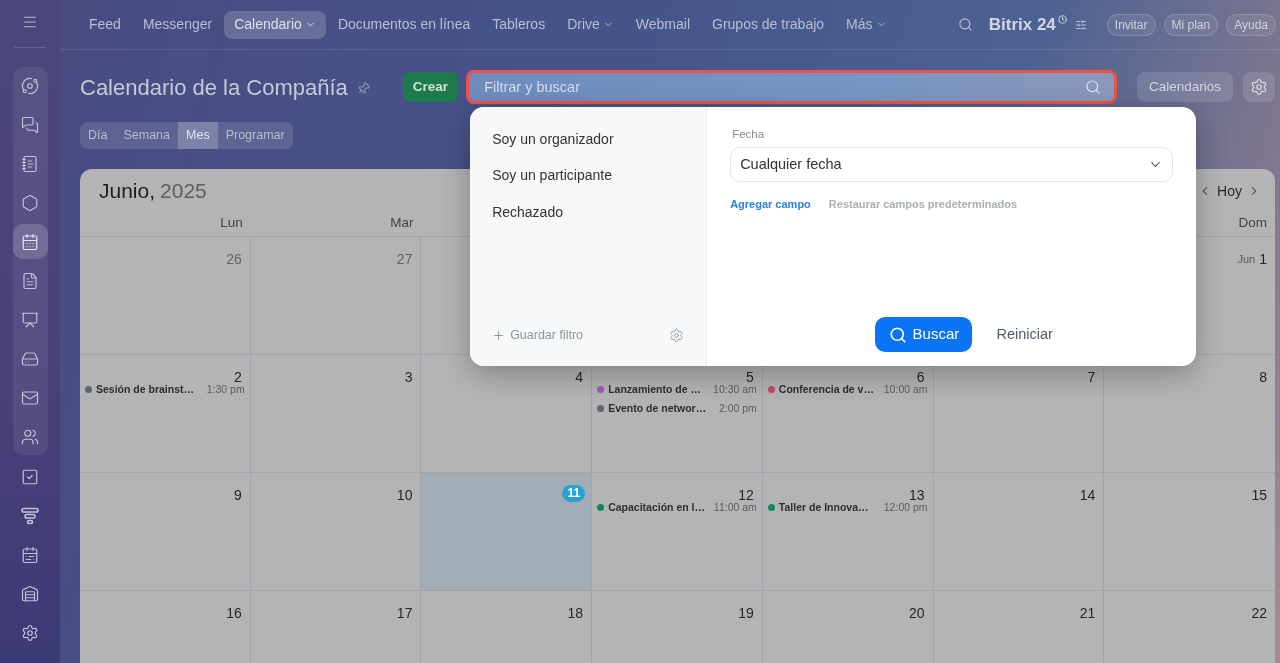  I want to click on day-number: 12, so click(746, 494).